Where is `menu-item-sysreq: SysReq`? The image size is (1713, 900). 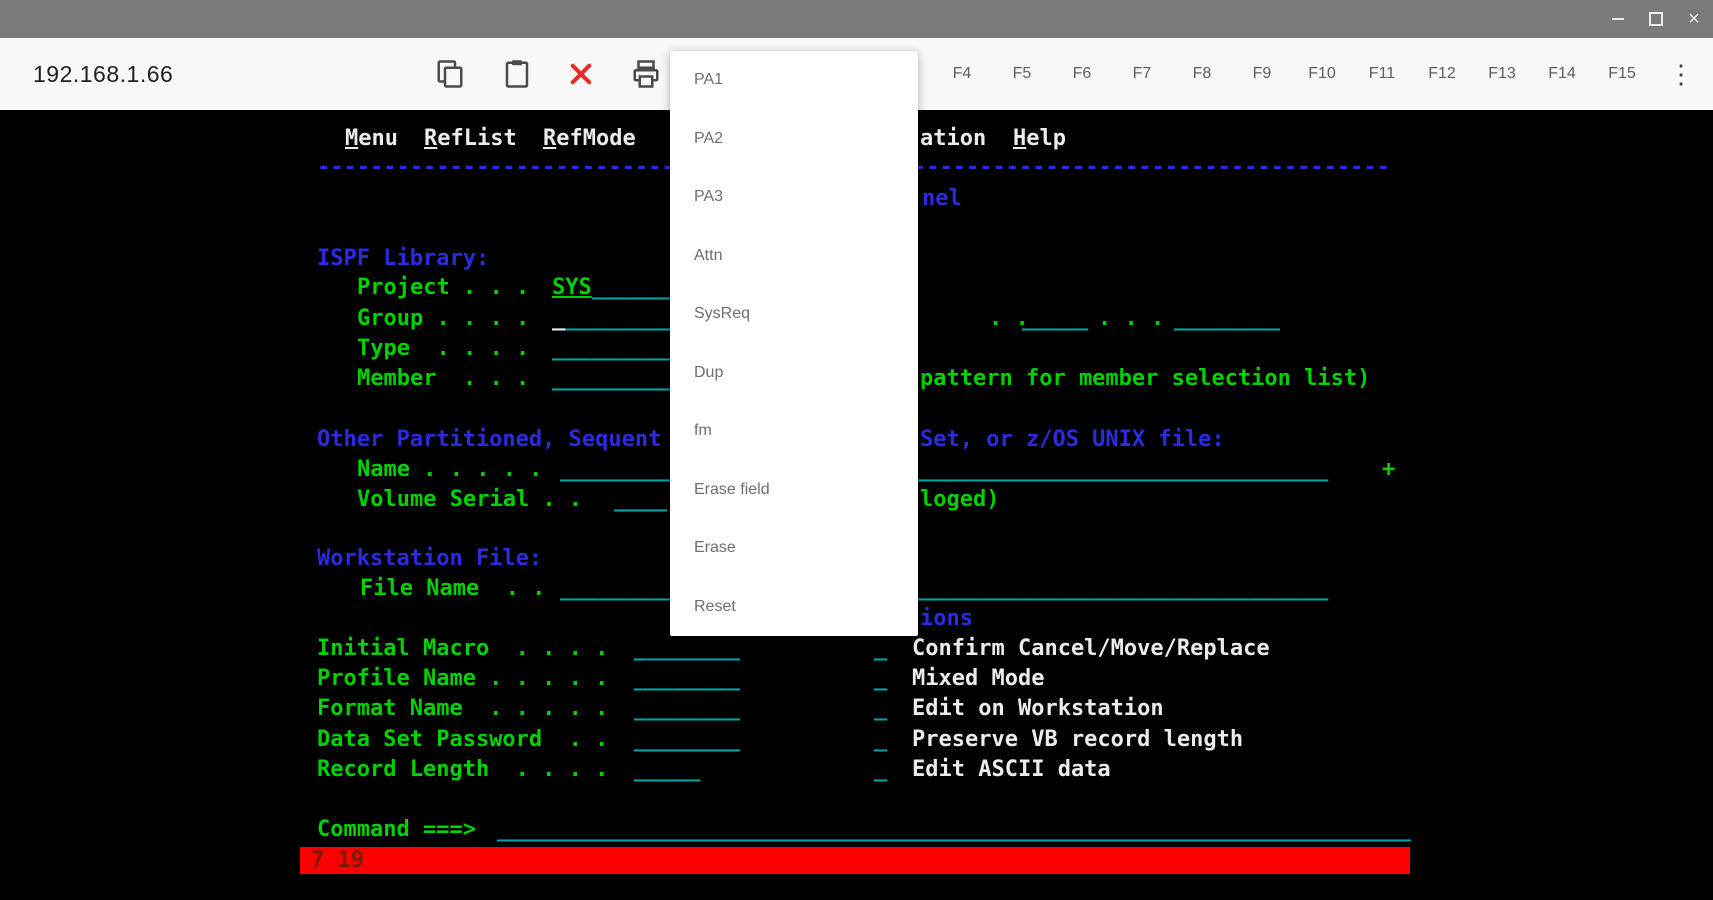 menu-item-sysreq: SysReq is located at coordinates (794, 314).